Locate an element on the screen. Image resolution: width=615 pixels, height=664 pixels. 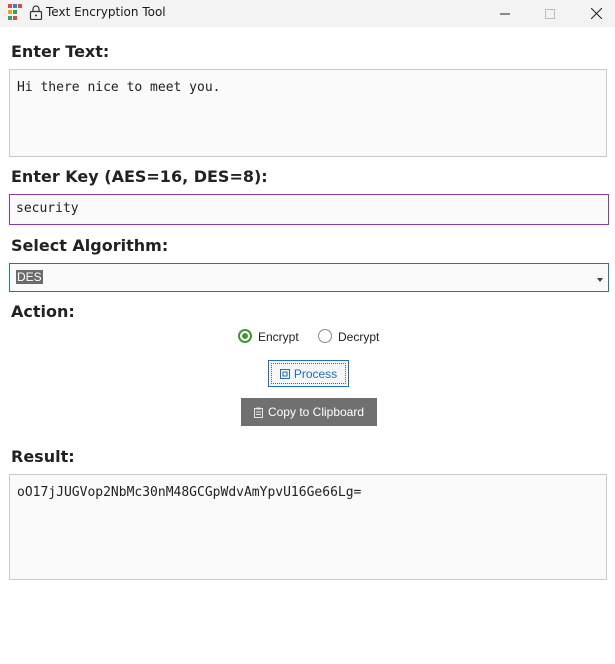
clipboard-icon is located at coordinates (258, 412).